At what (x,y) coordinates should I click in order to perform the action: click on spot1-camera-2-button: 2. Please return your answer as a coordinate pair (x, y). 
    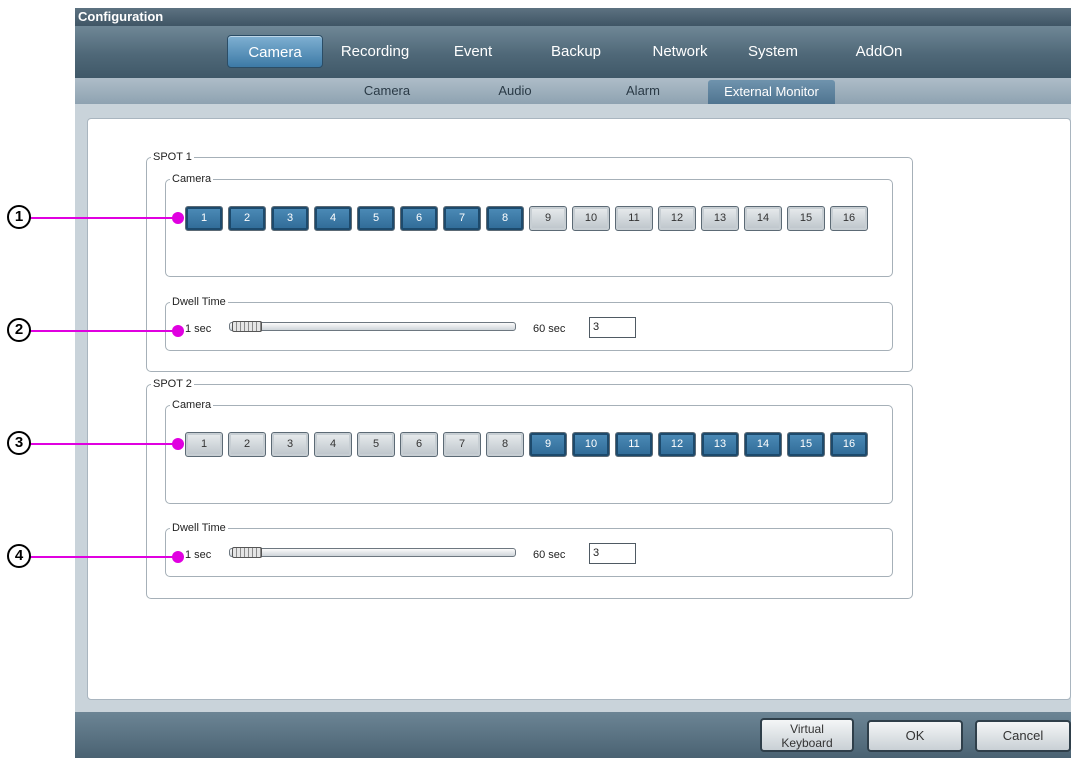
    Looking at the image, I should click on (247, 218).